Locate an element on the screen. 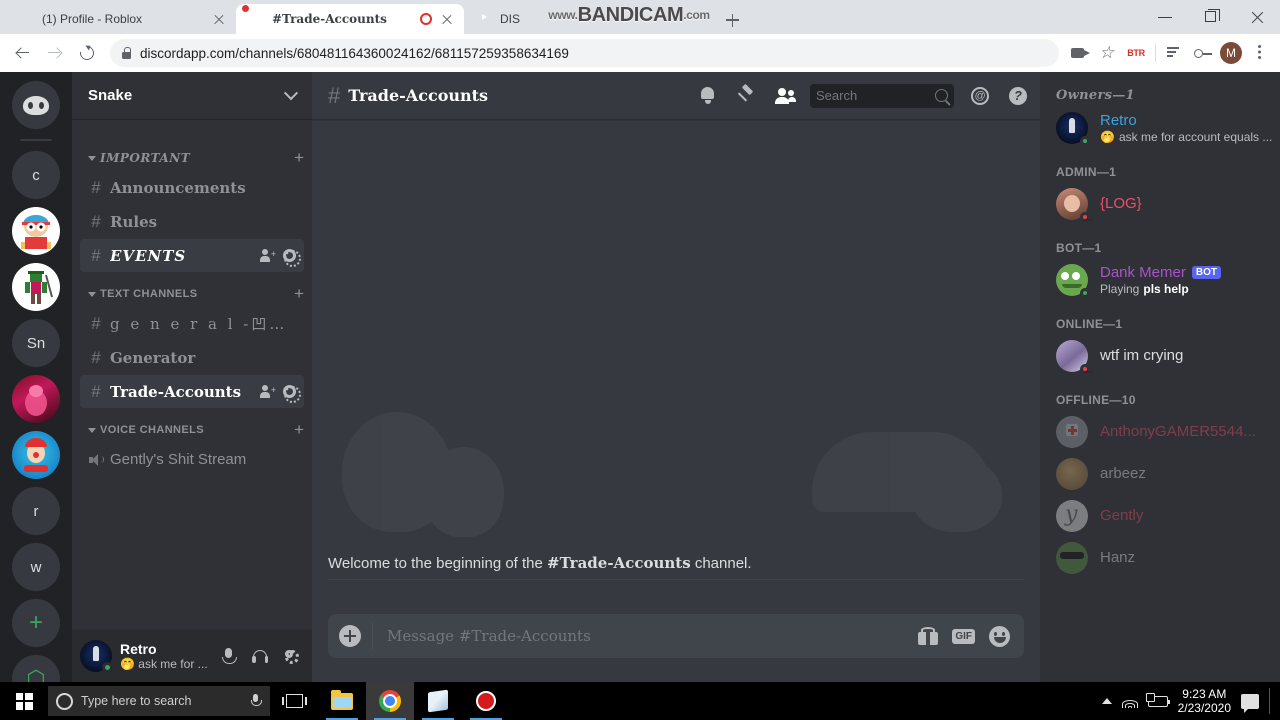 The height and width of the screenshot is (720, 1280). gift-icon is located at coordinates (928, 636).